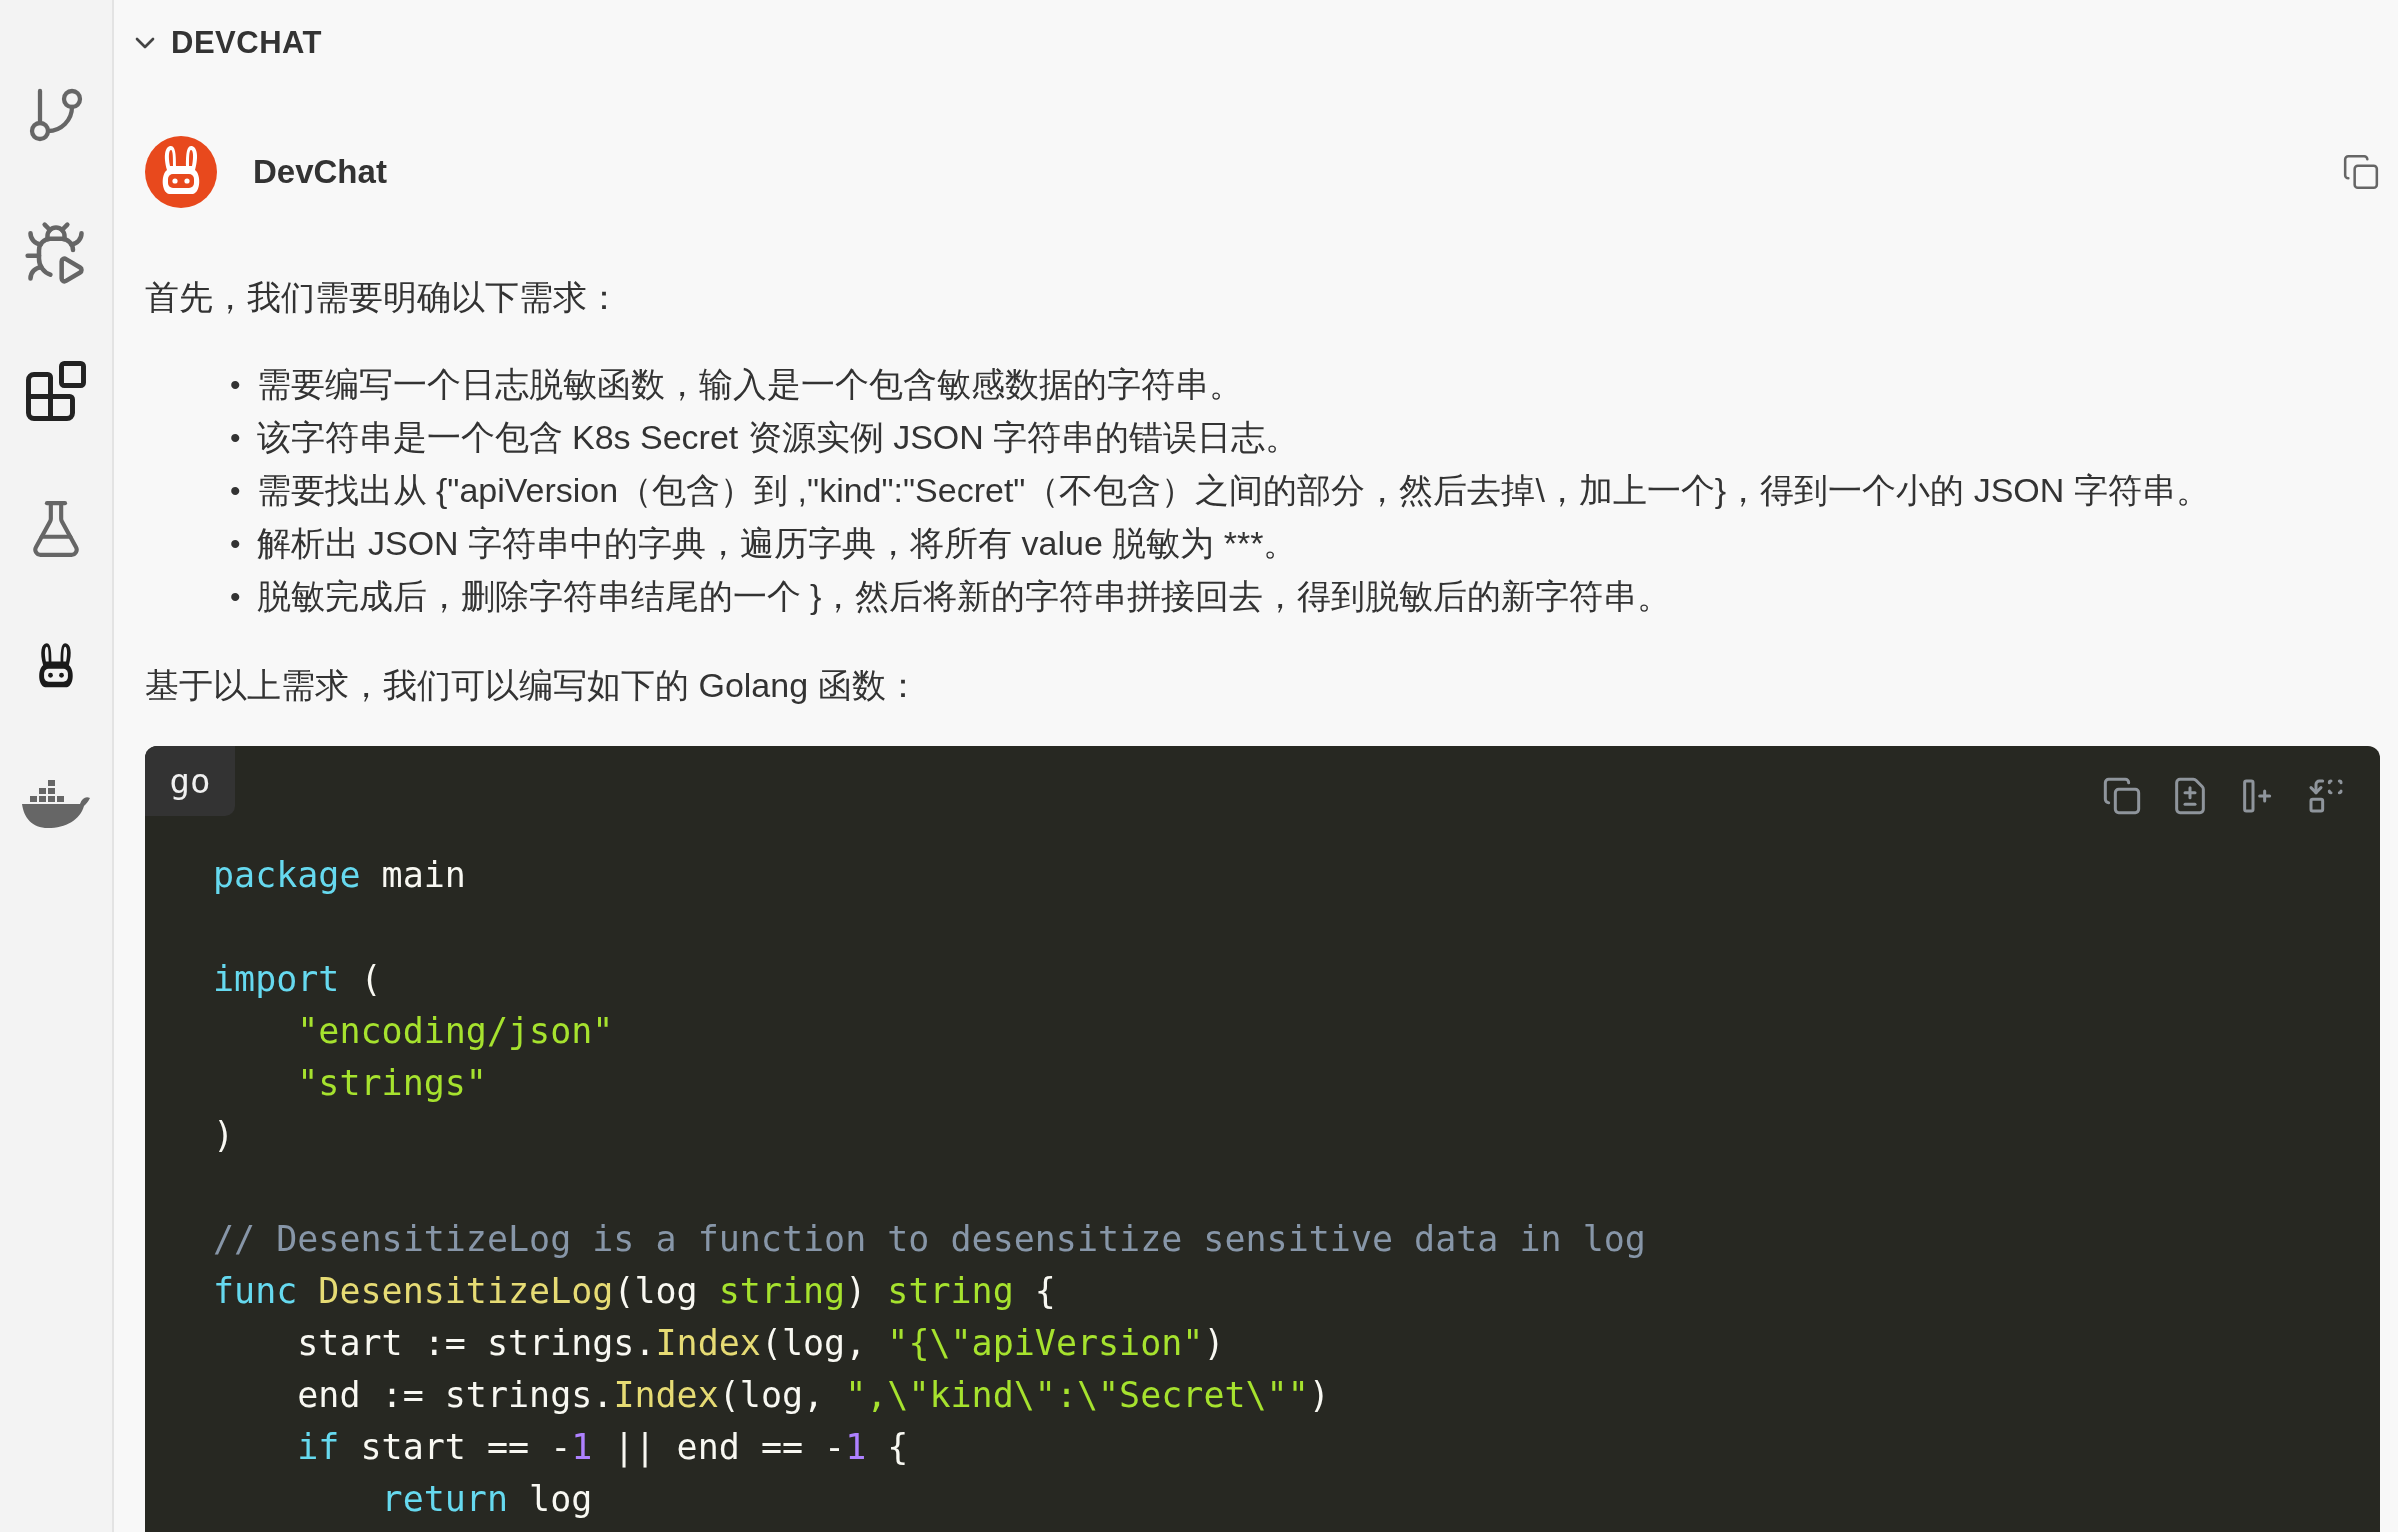  I want to click on code-line: import (, so click(298, 979).